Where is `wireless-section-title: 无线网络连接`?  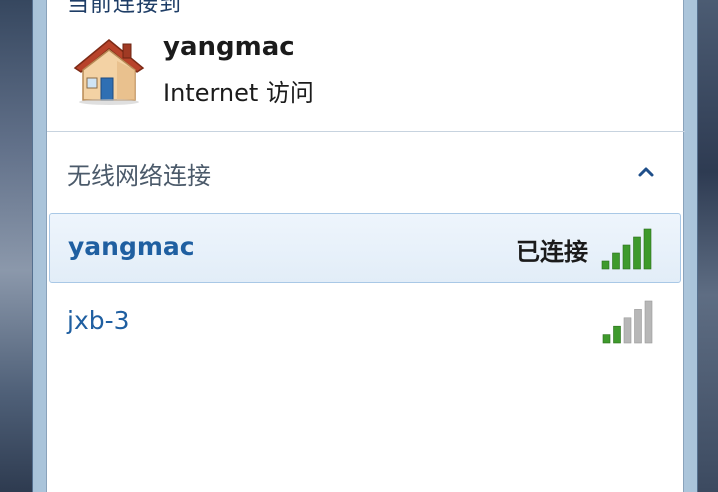
wireless-section-title: 无线网络连接 is located at coordinates (139, 176).